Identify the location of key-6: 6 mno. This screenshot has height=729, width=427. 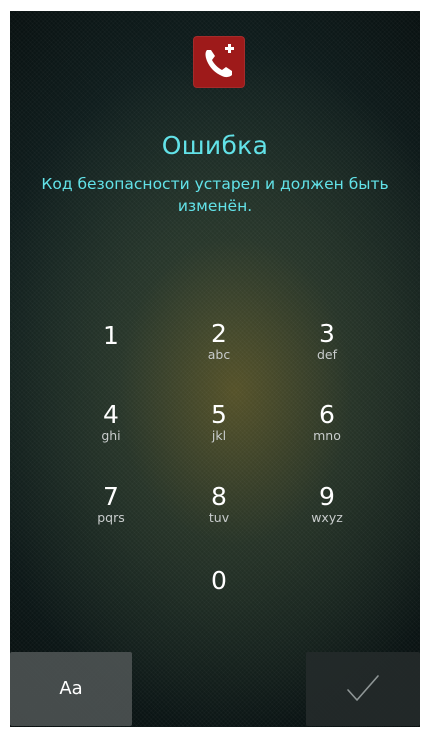
(327, 427).